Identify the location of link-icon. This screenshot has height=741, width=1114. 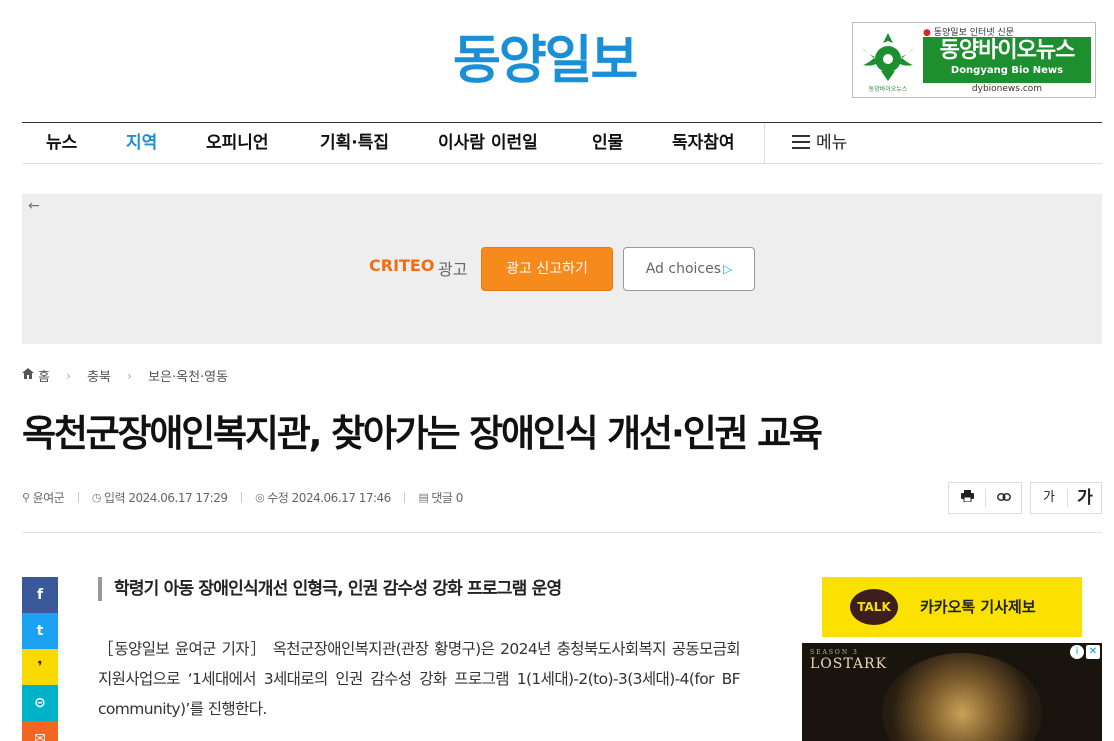
(1004, 497).